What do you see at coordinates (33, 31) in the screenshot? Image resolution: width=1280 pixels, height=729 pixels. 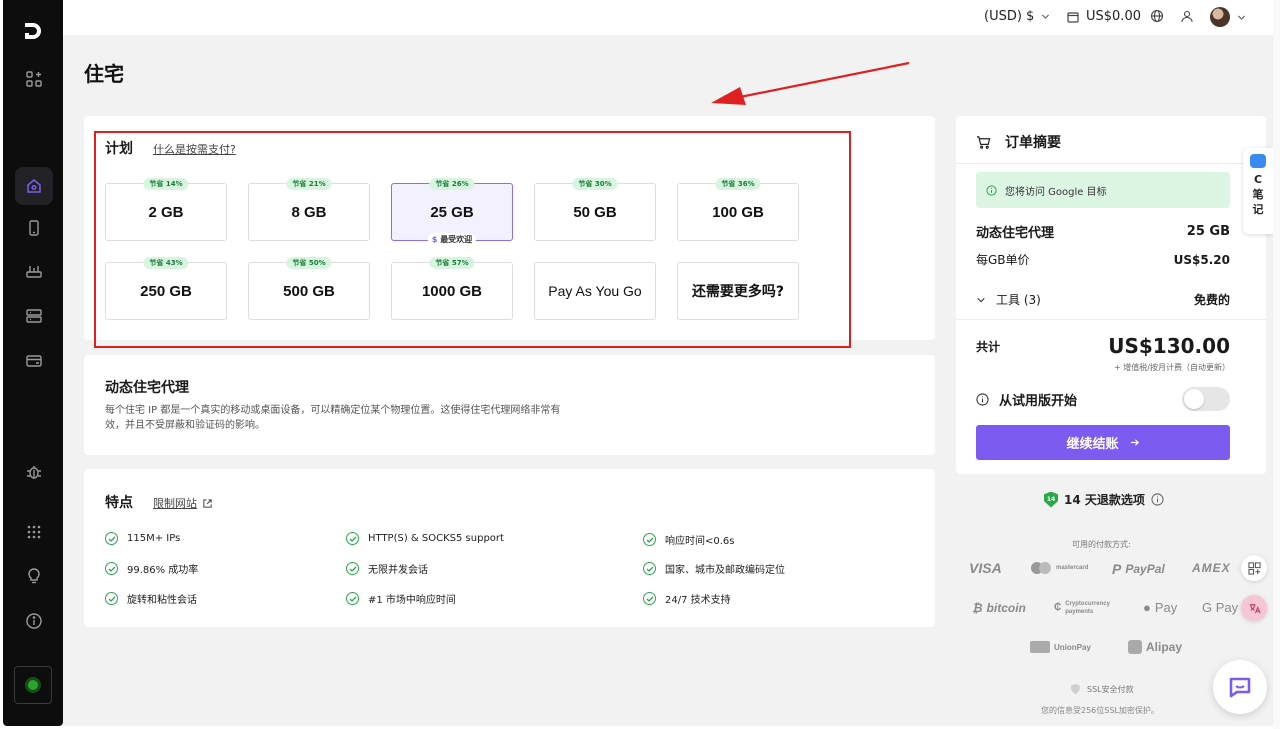 I see `brand-logo-icon` at bounding box center [33, 31].